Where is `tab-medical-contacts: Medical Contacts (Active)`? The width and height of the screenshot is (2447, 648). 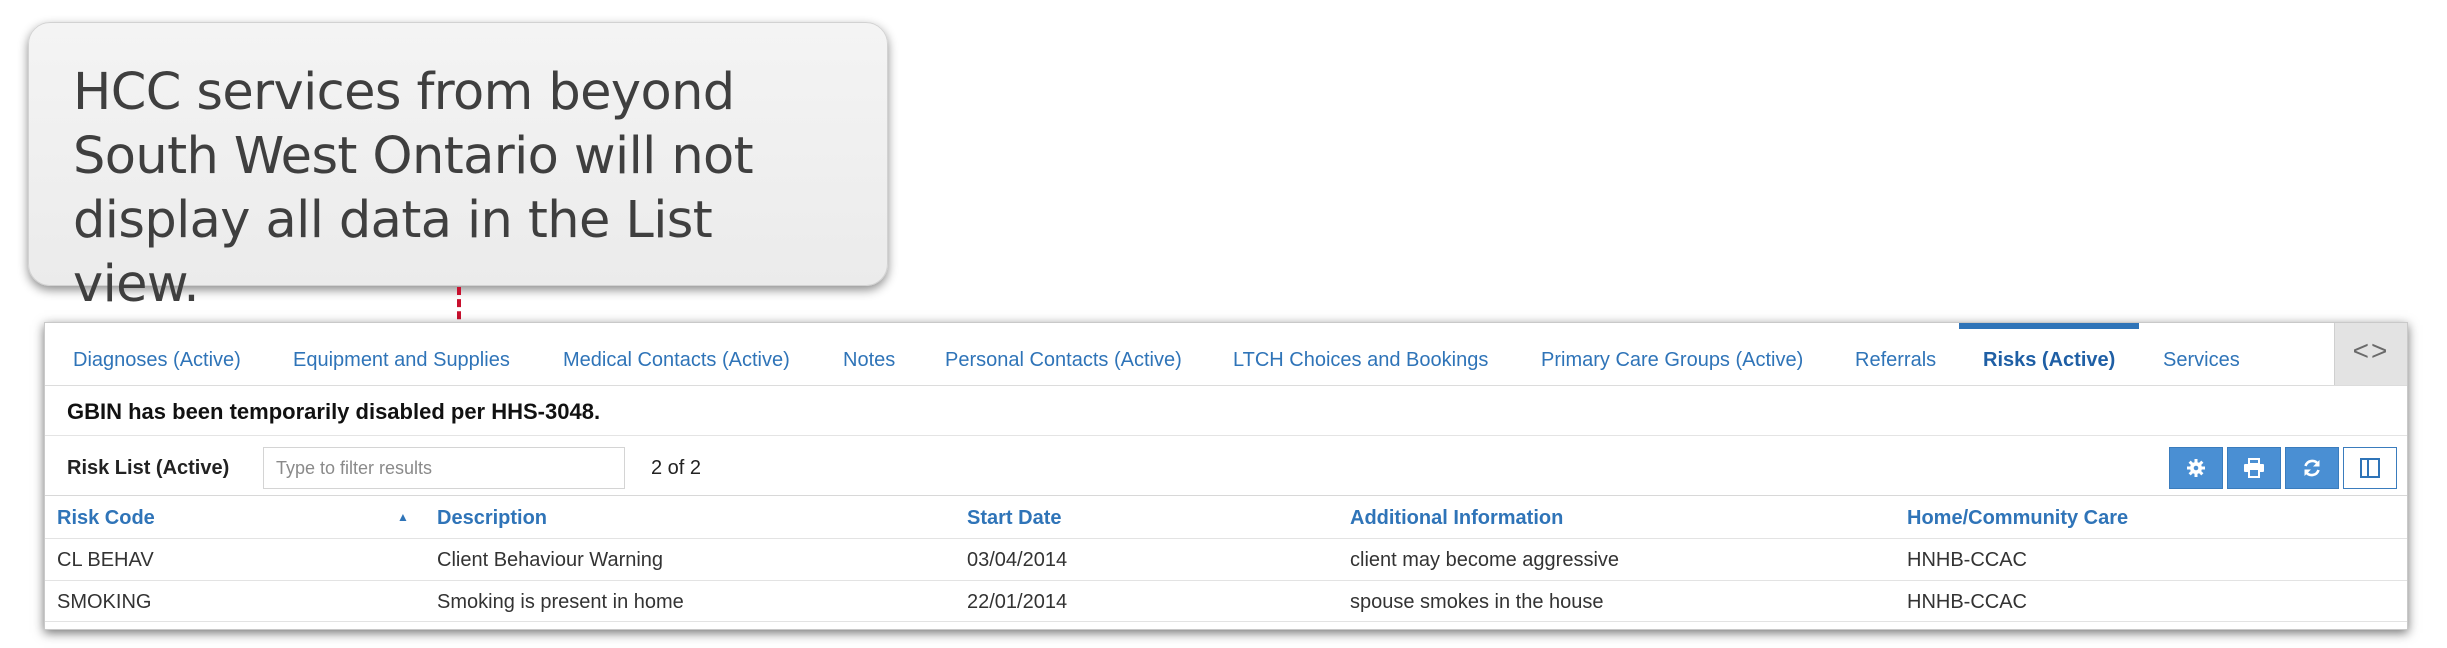
tab-medical-contacts: Medical Contacts (Active) is located at coordinates (676, 354).